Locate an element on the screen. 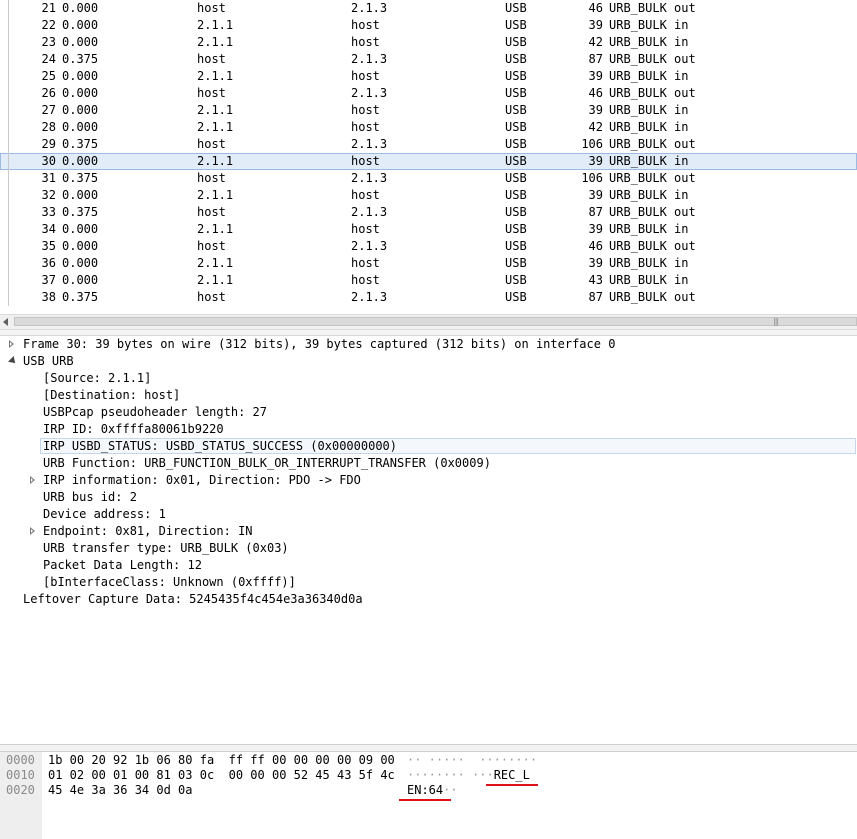  tree-text: [Source: 2.1.1] is located at coordinates (97, 378).